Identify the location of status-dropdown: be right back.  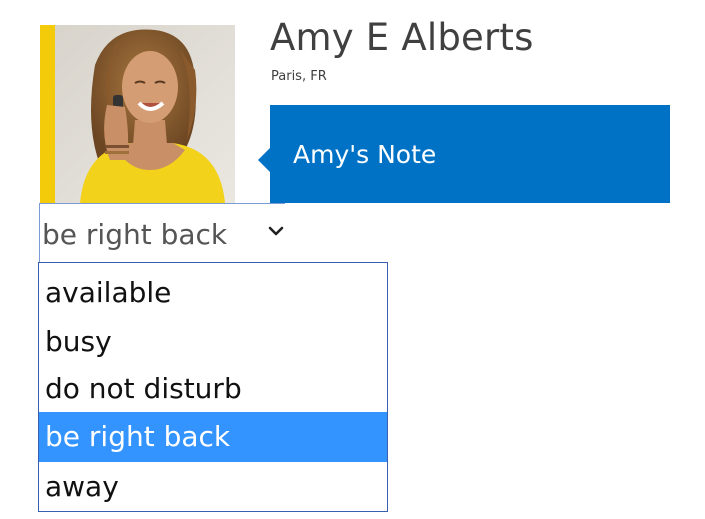
(162, 233).